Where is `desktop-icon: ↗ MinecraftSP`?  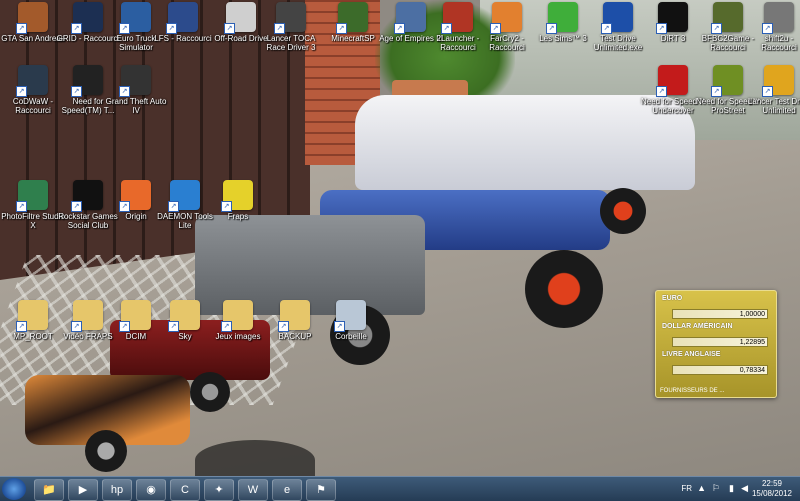
desktop-icon: ↗ MinecraftSP is located at coordinates (353, 22).